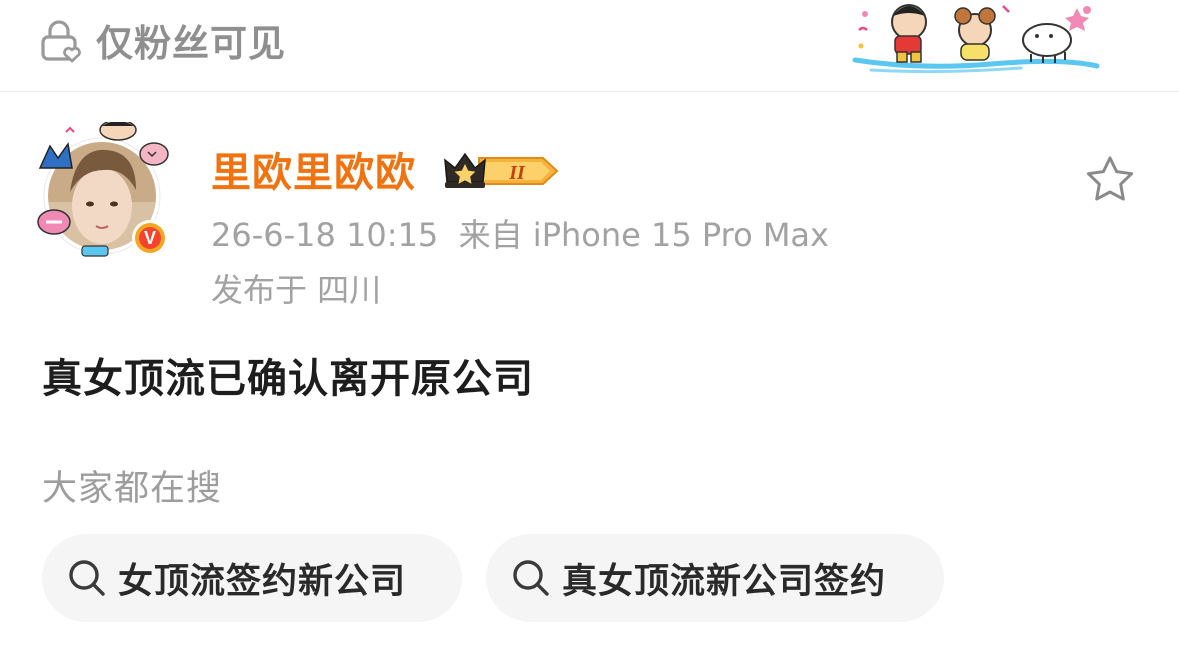  Describe the element at coordinates (106, 192) in the screenshot. I see `avatar: V` at that location.